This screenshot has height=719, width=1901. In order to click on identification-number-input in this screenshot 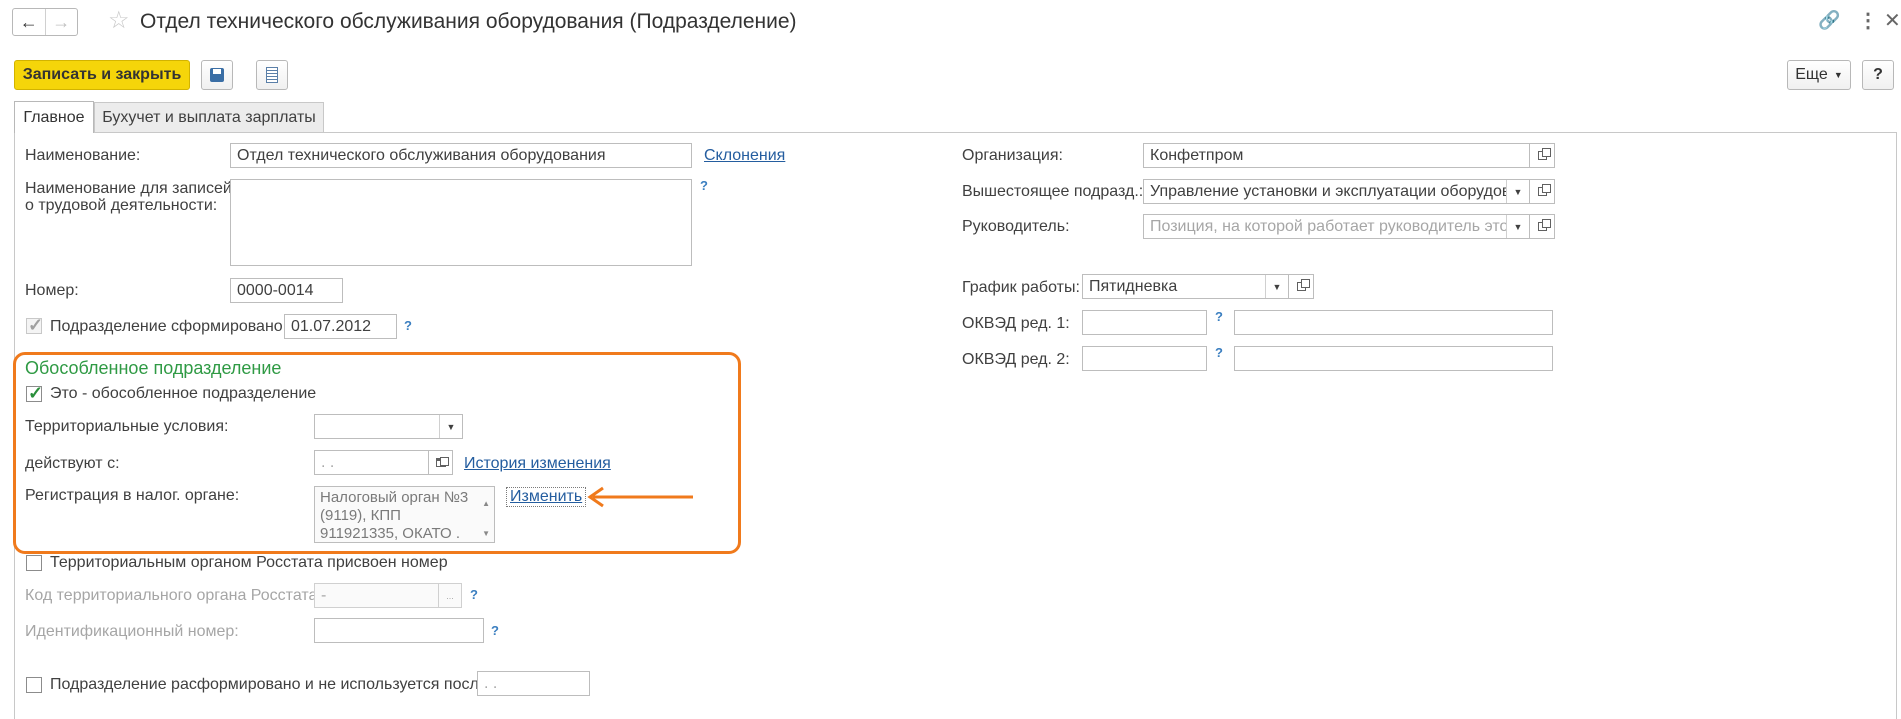, I will do `click(399, 630)`.